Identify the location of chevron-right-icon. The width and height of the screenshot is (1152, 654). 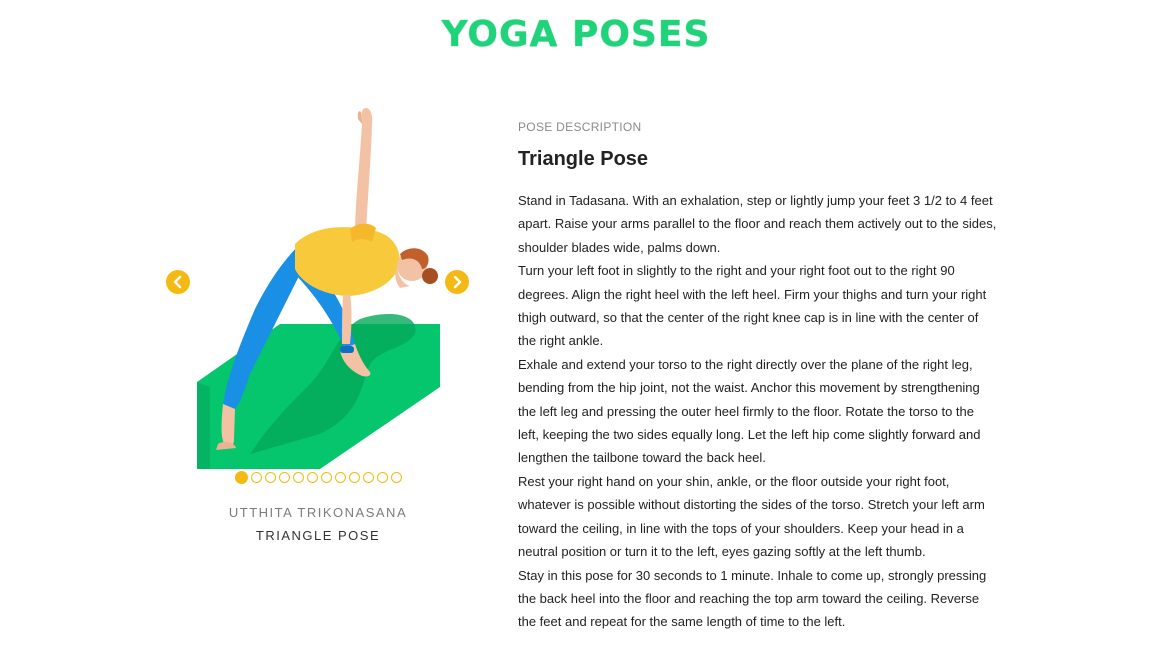
(457, 282).